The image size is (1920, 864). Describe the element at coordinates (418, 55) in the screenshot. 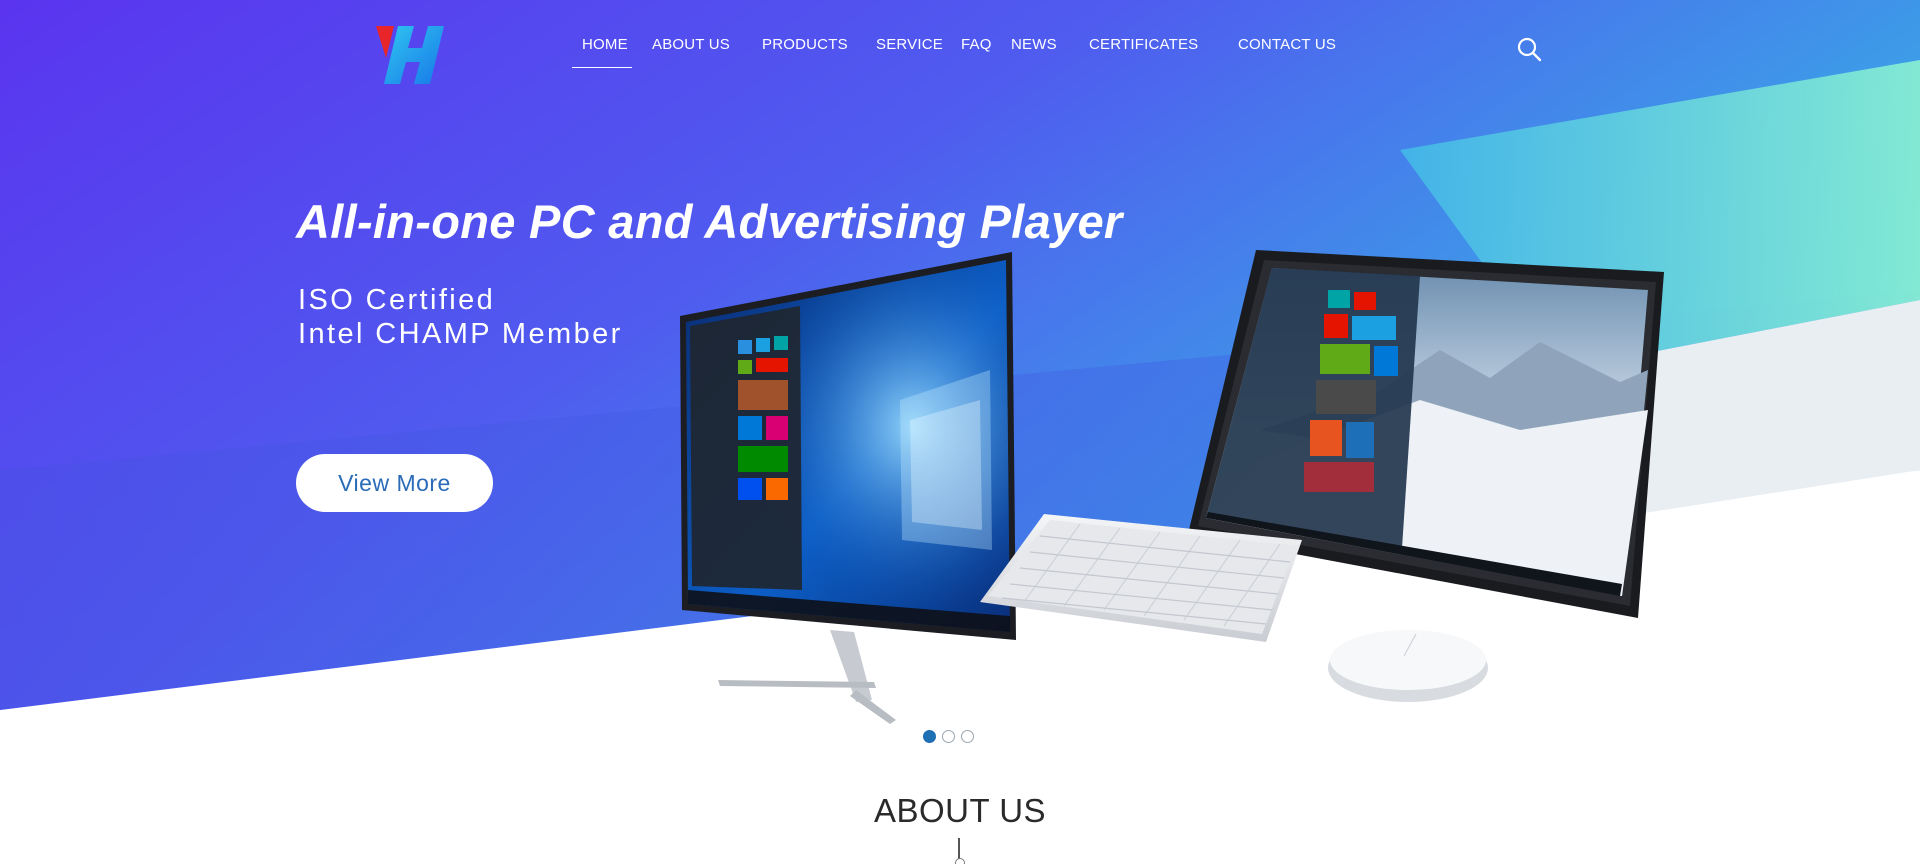

I see `brand-logo` at that location.